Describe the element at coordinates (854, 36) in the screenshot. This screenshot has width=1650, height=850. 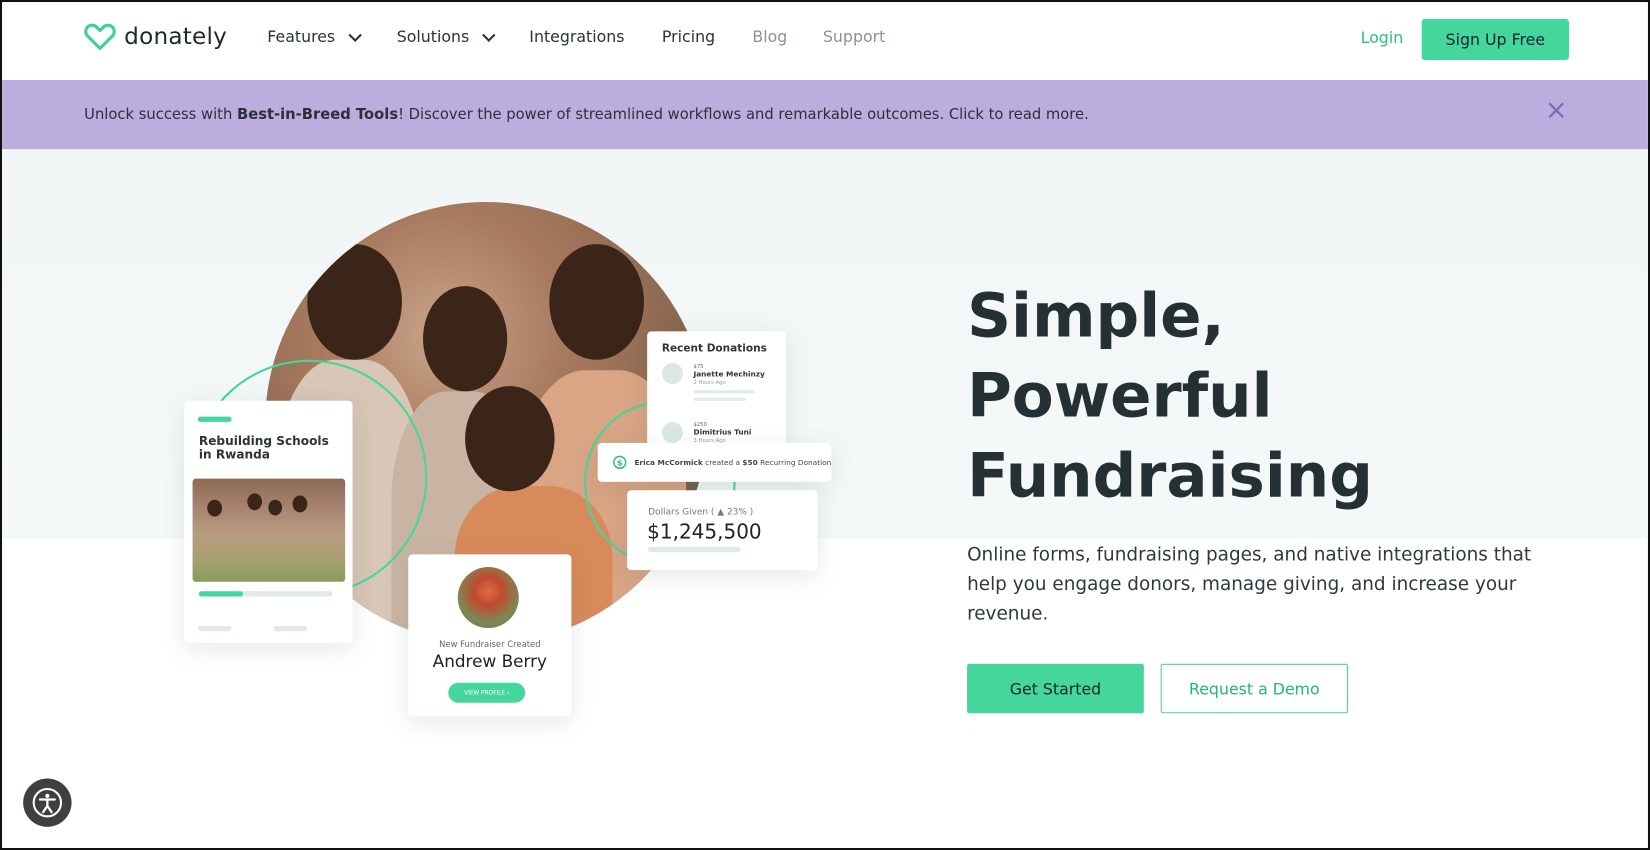
I see `nav-support: Support` at that location.